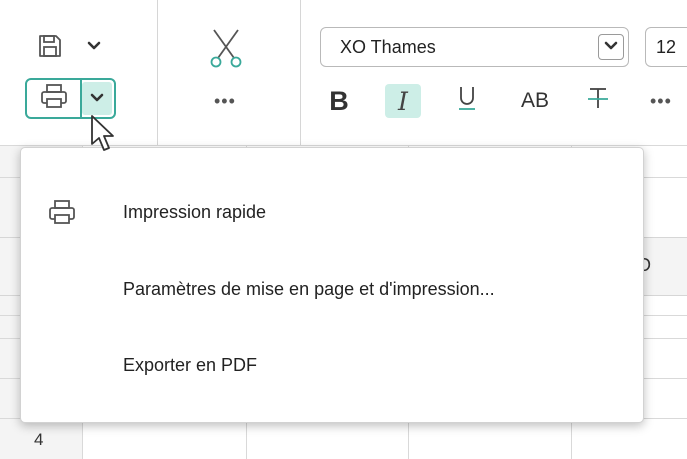 The width and height of the screenshot is (687, 459). I want to click on bold-button: B, so click(339, 101).